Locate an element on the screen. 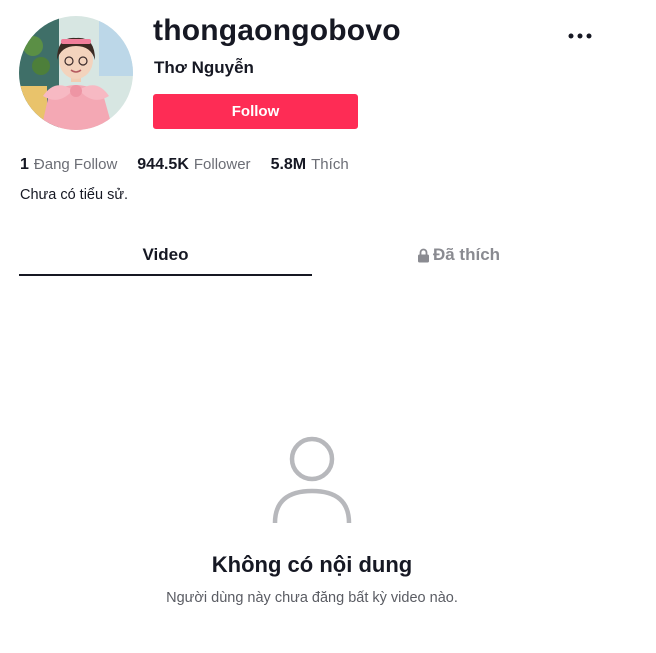 This screenshot has width=656, height=653. profile-stats: 1 Đang Follow 944.5K Follower 5.8M Thích is located at coordinates (184, 165).